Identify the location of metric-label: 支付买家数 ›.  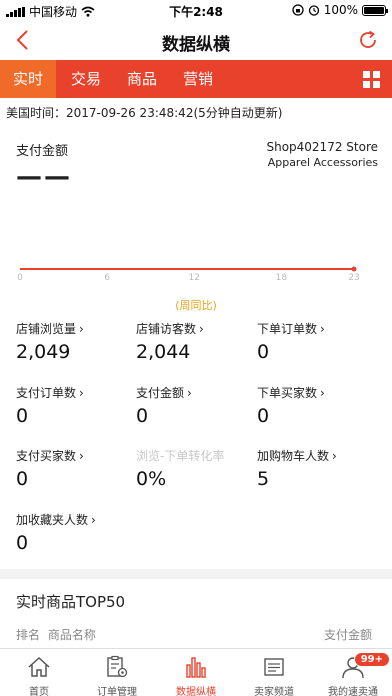
(50, 455).